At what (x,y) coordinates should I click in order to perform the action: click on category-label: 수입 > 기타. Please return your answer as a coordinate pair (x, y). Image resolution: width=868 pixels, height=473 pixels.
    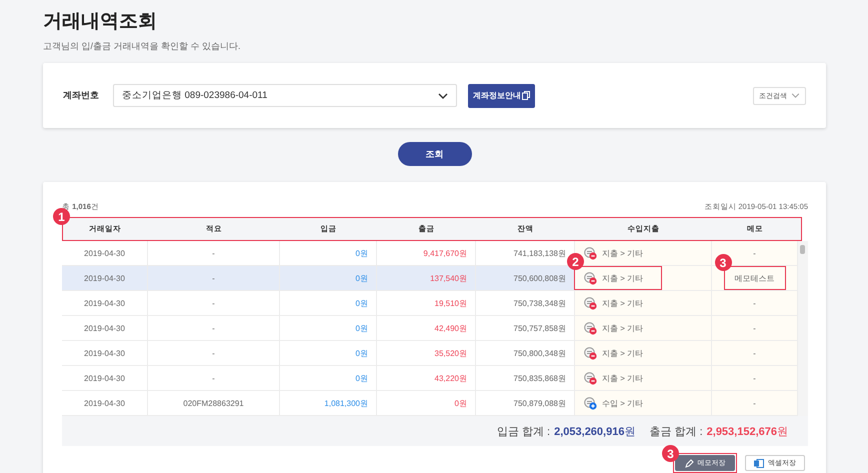
    Looking at the image, I should click on (623, 403).